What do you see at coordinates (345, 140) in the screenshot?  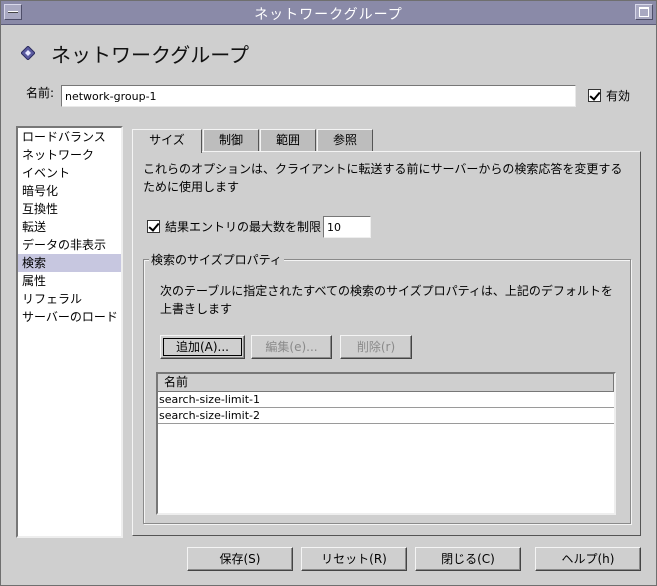 I see `tab-reference: 参照` at bounding box center [345, 140].